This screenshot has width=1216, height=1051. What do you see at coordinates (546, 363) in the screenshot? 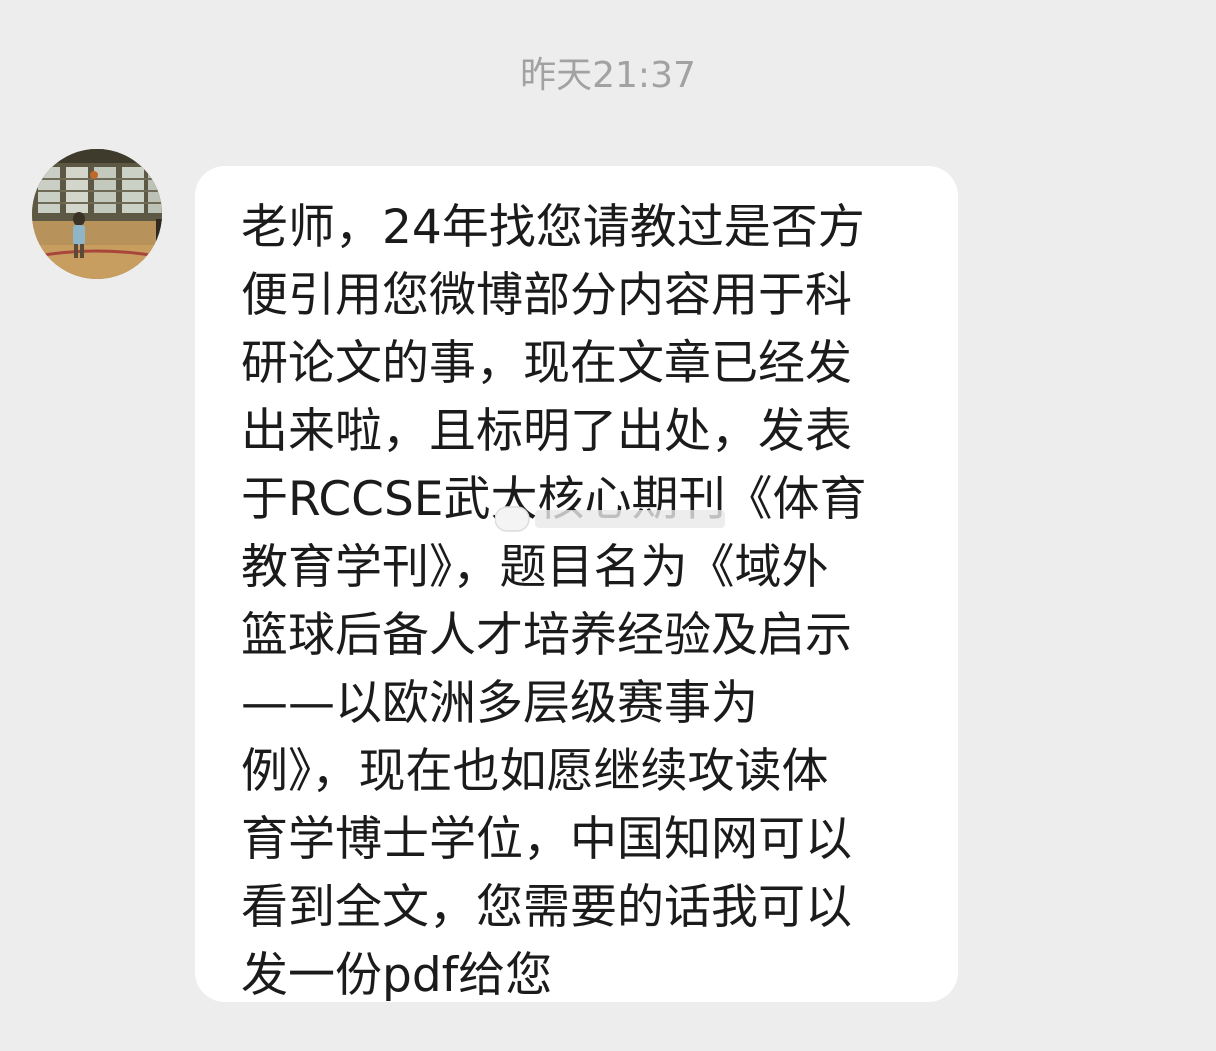
I see `message-line: 研论文的事，现在文章已经发` at bounding box center [546, 363].